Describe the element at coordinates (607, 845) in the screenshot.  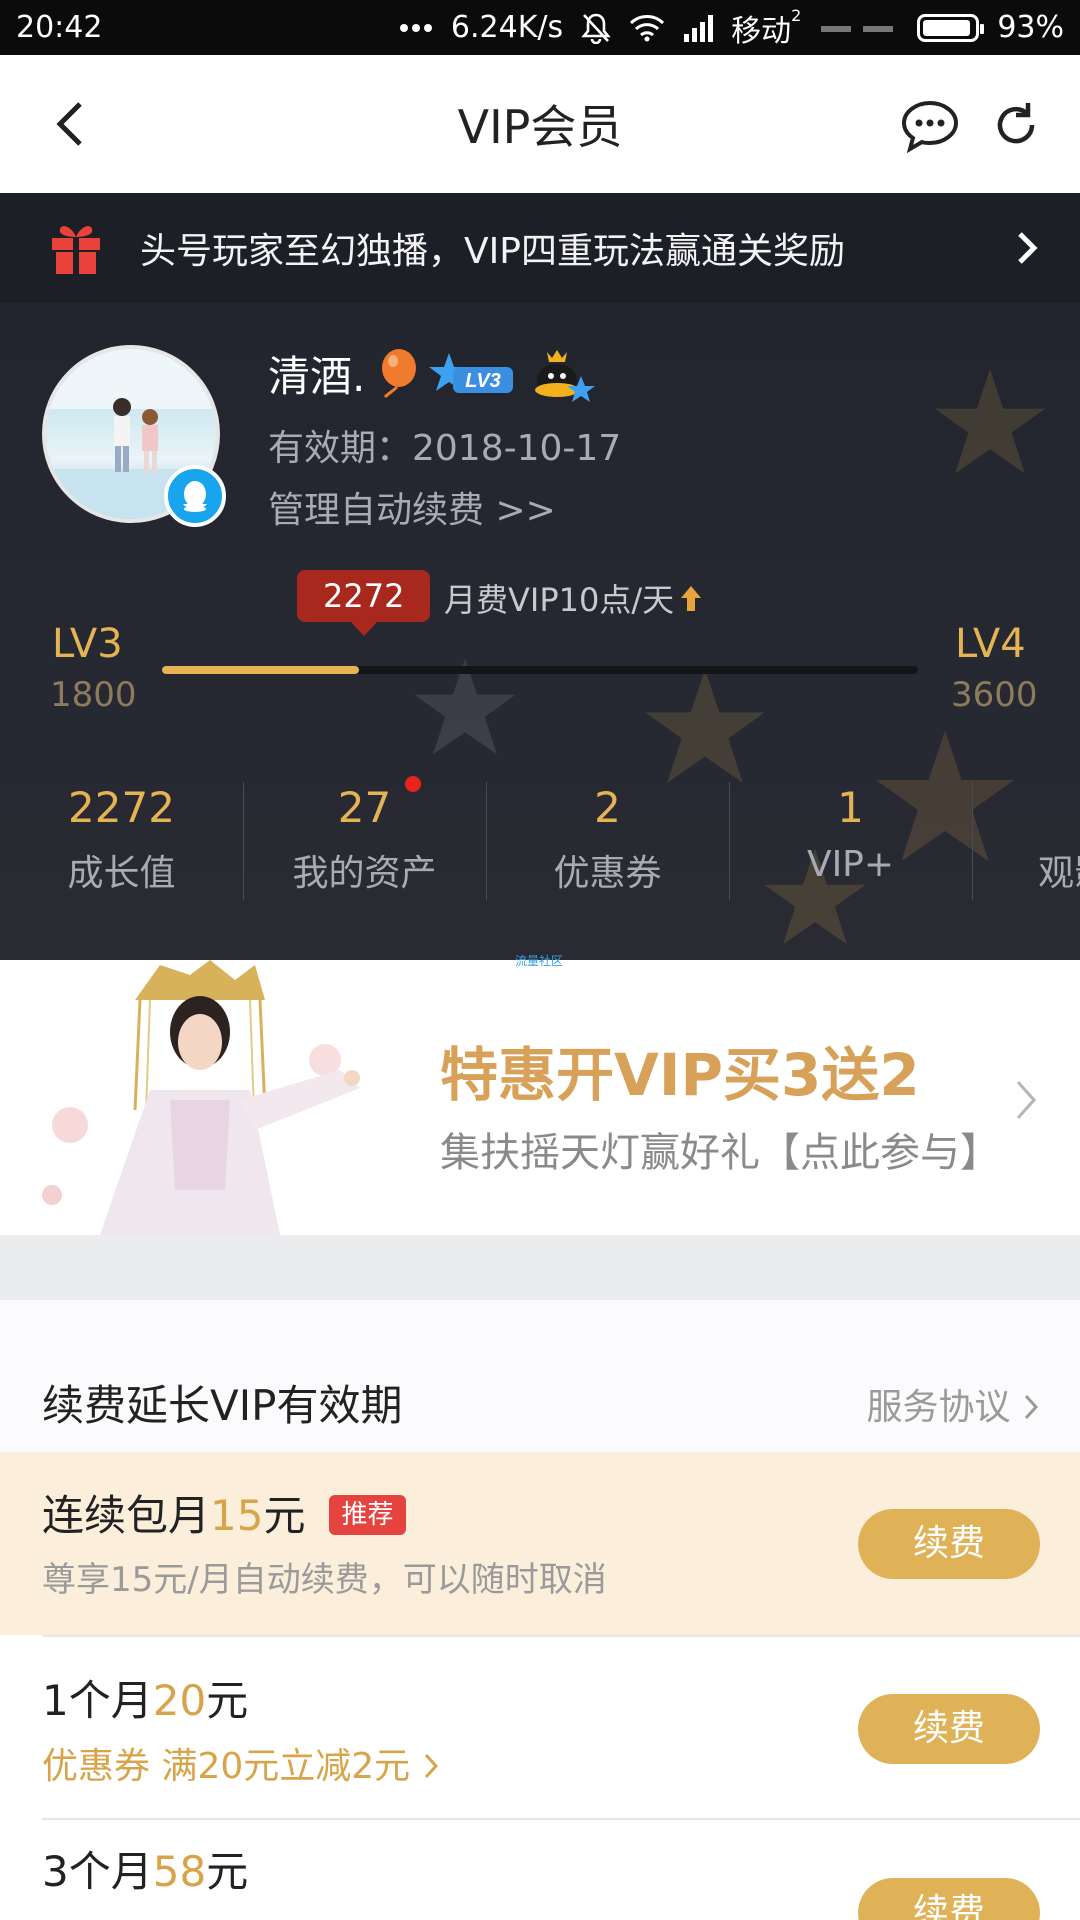
I see `stat-coupons: 2 优惠券` at that location.